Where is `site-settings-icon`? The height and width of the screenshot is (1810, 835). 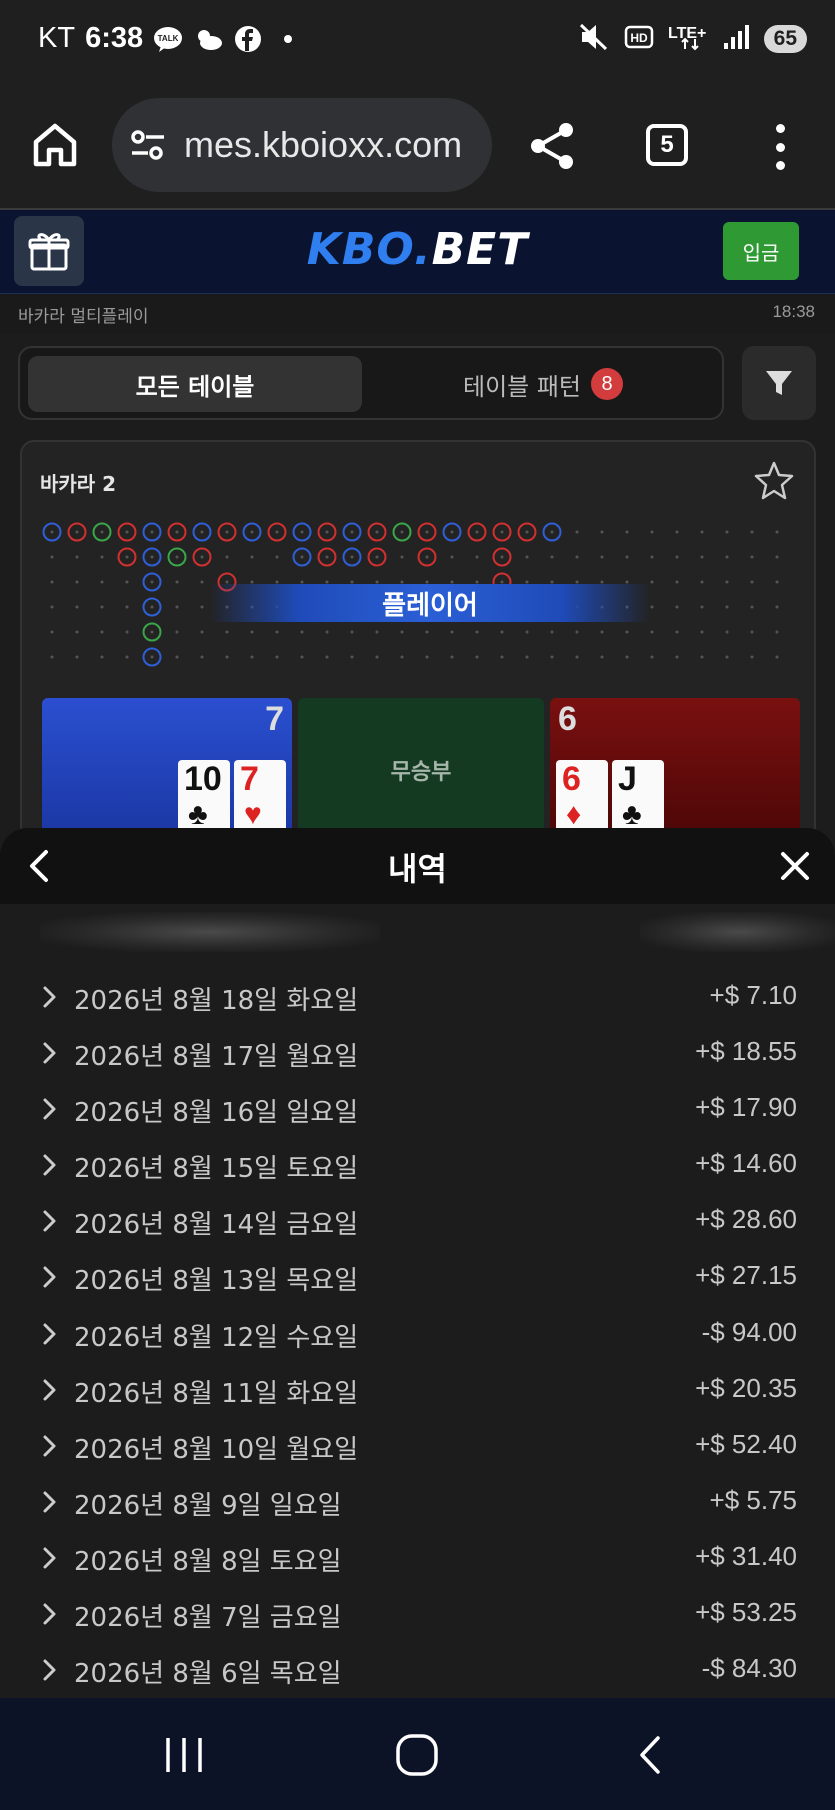 site-settings-icon is located at coordinates (148, 145).